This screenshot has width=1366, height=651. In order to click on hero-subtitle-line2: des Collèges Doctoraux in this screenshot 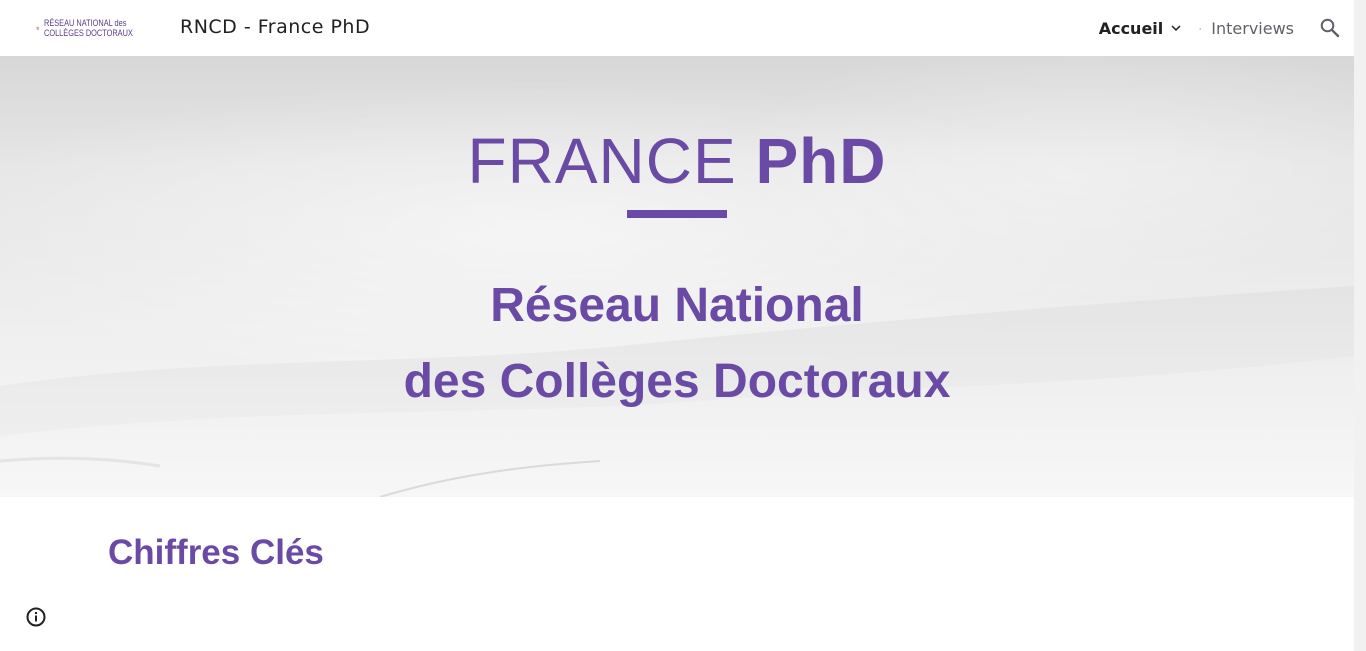, I will do `click(677, 381)`.